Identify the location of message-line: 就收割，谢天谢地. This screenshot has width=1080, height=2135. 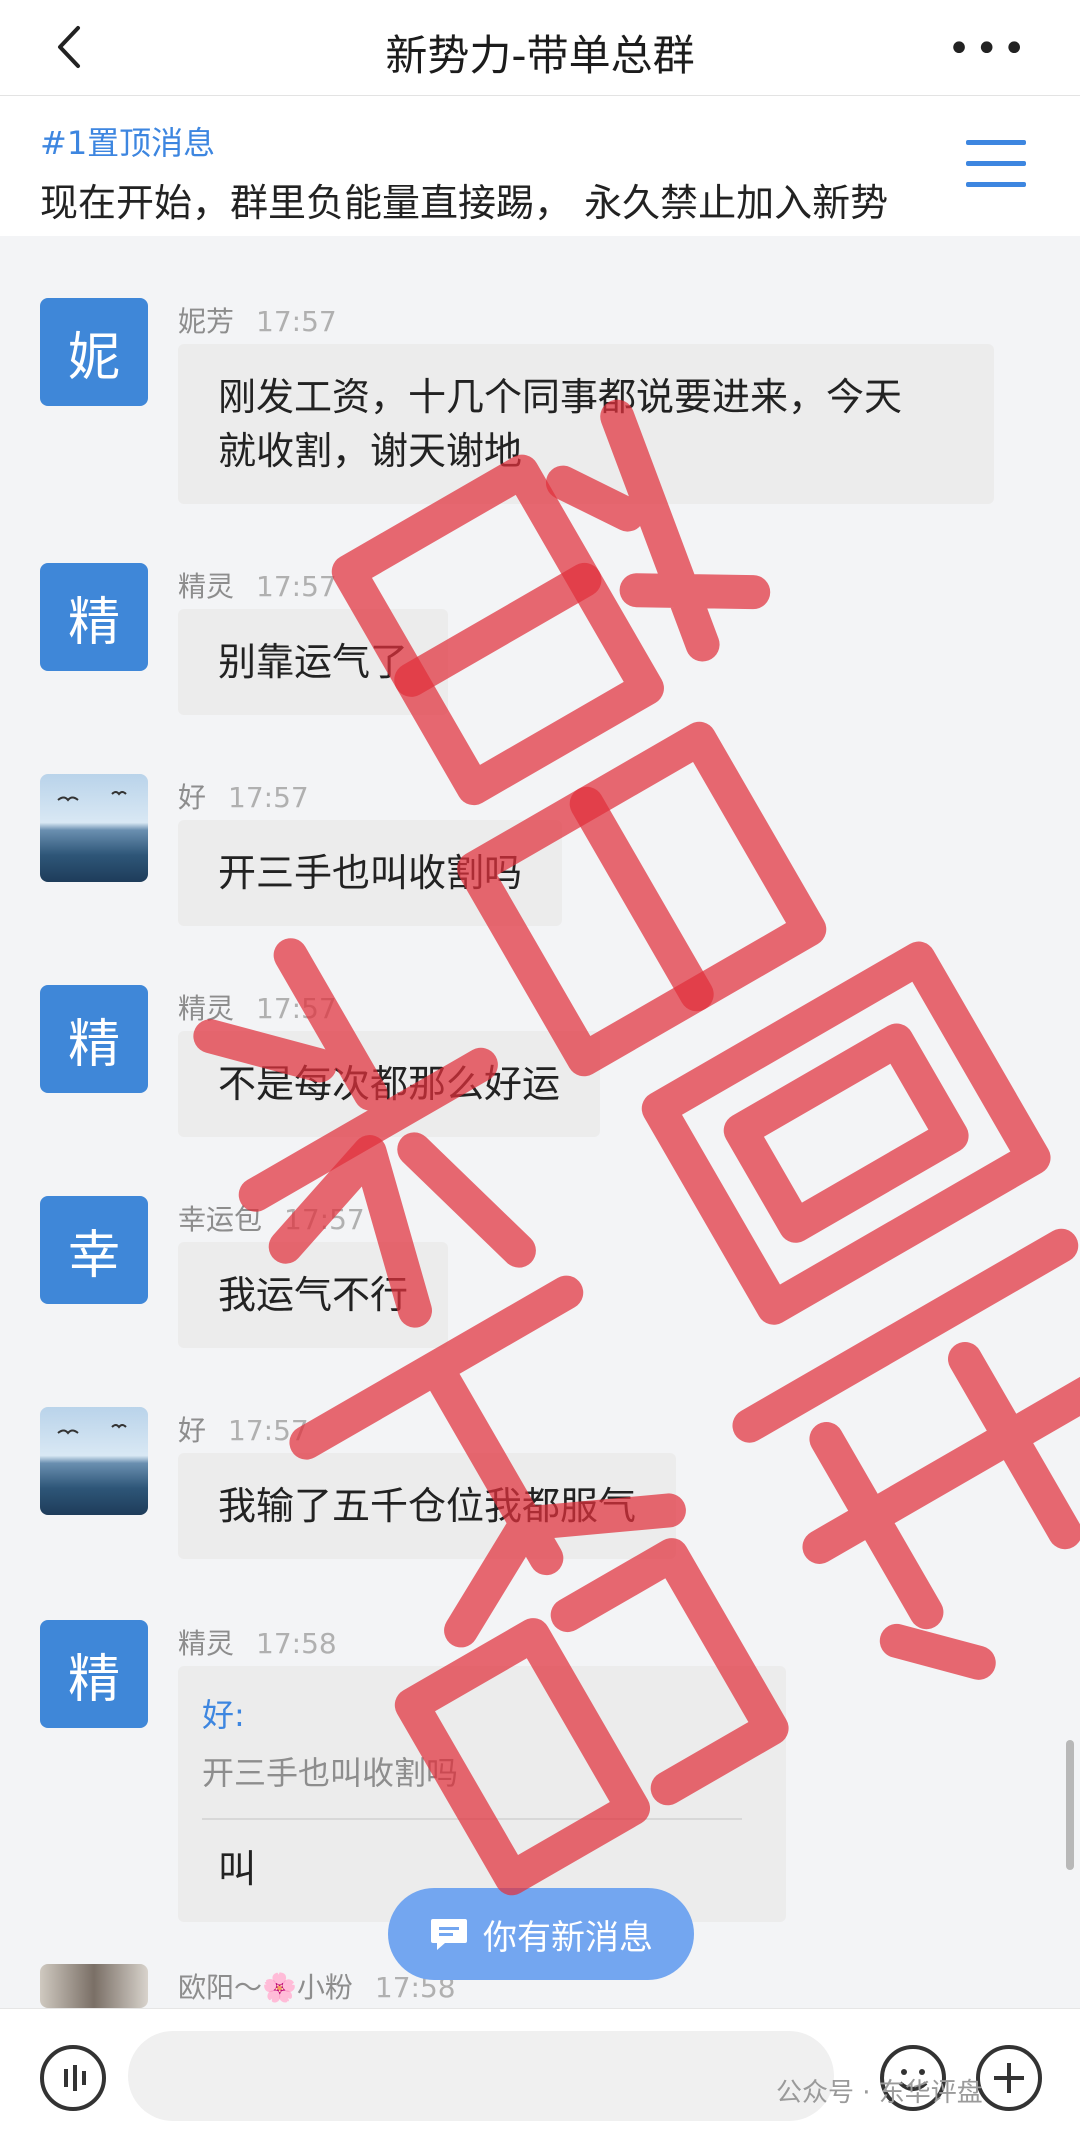
(370, 451).